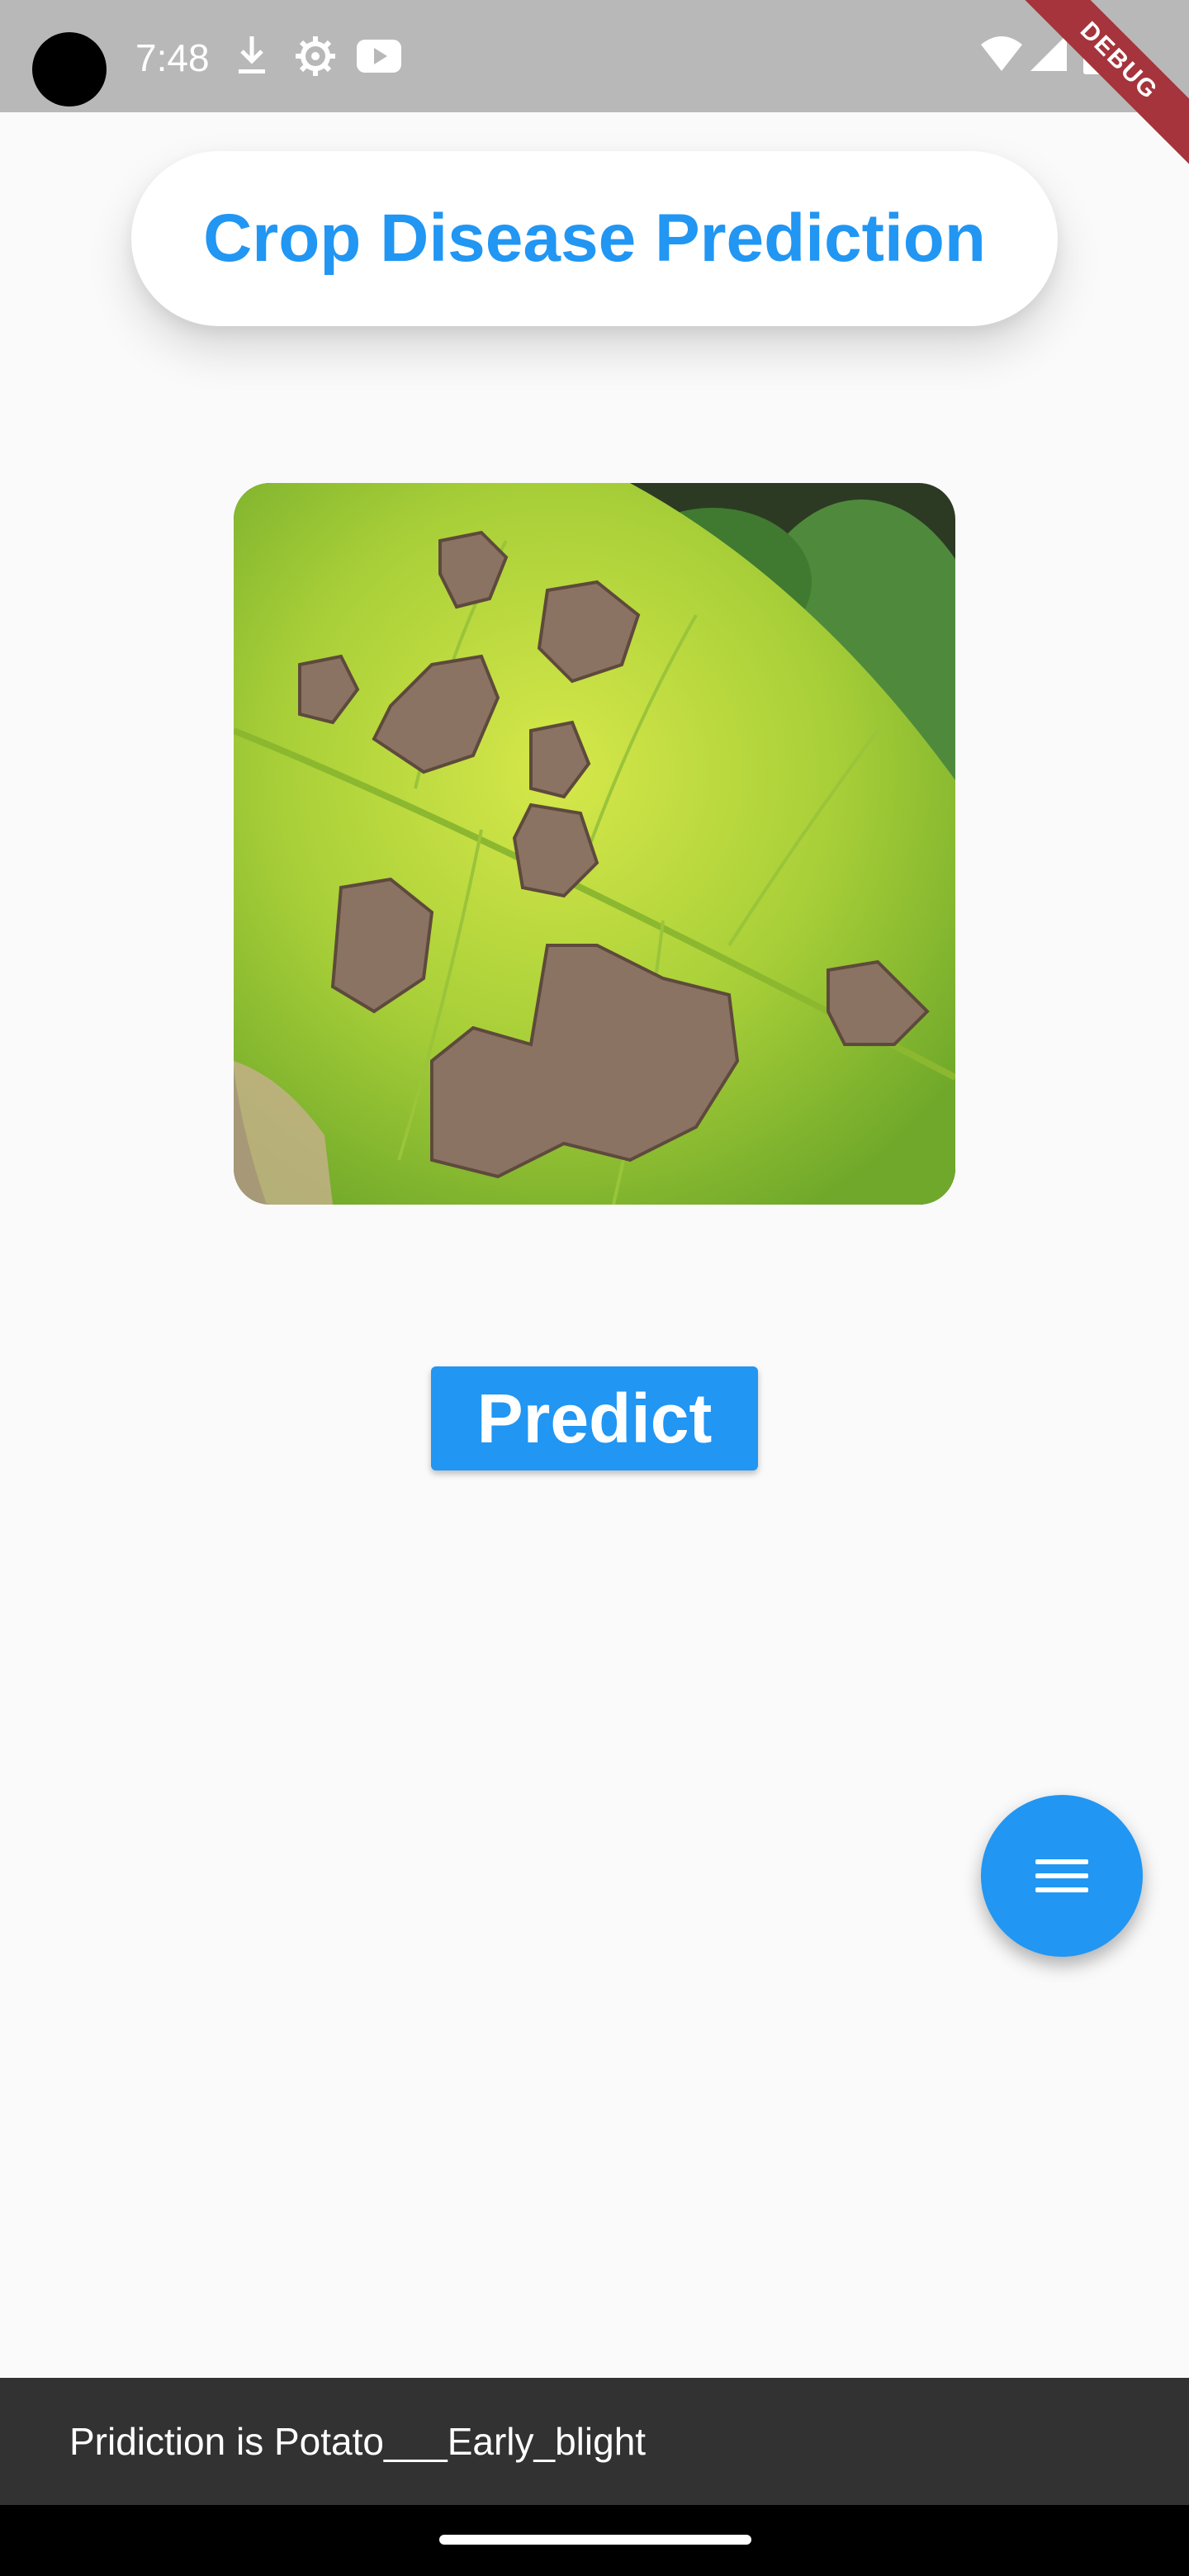  Describe the element at coordinates (1048, 53) in the screenshot. I see `signal-icon` at that location.